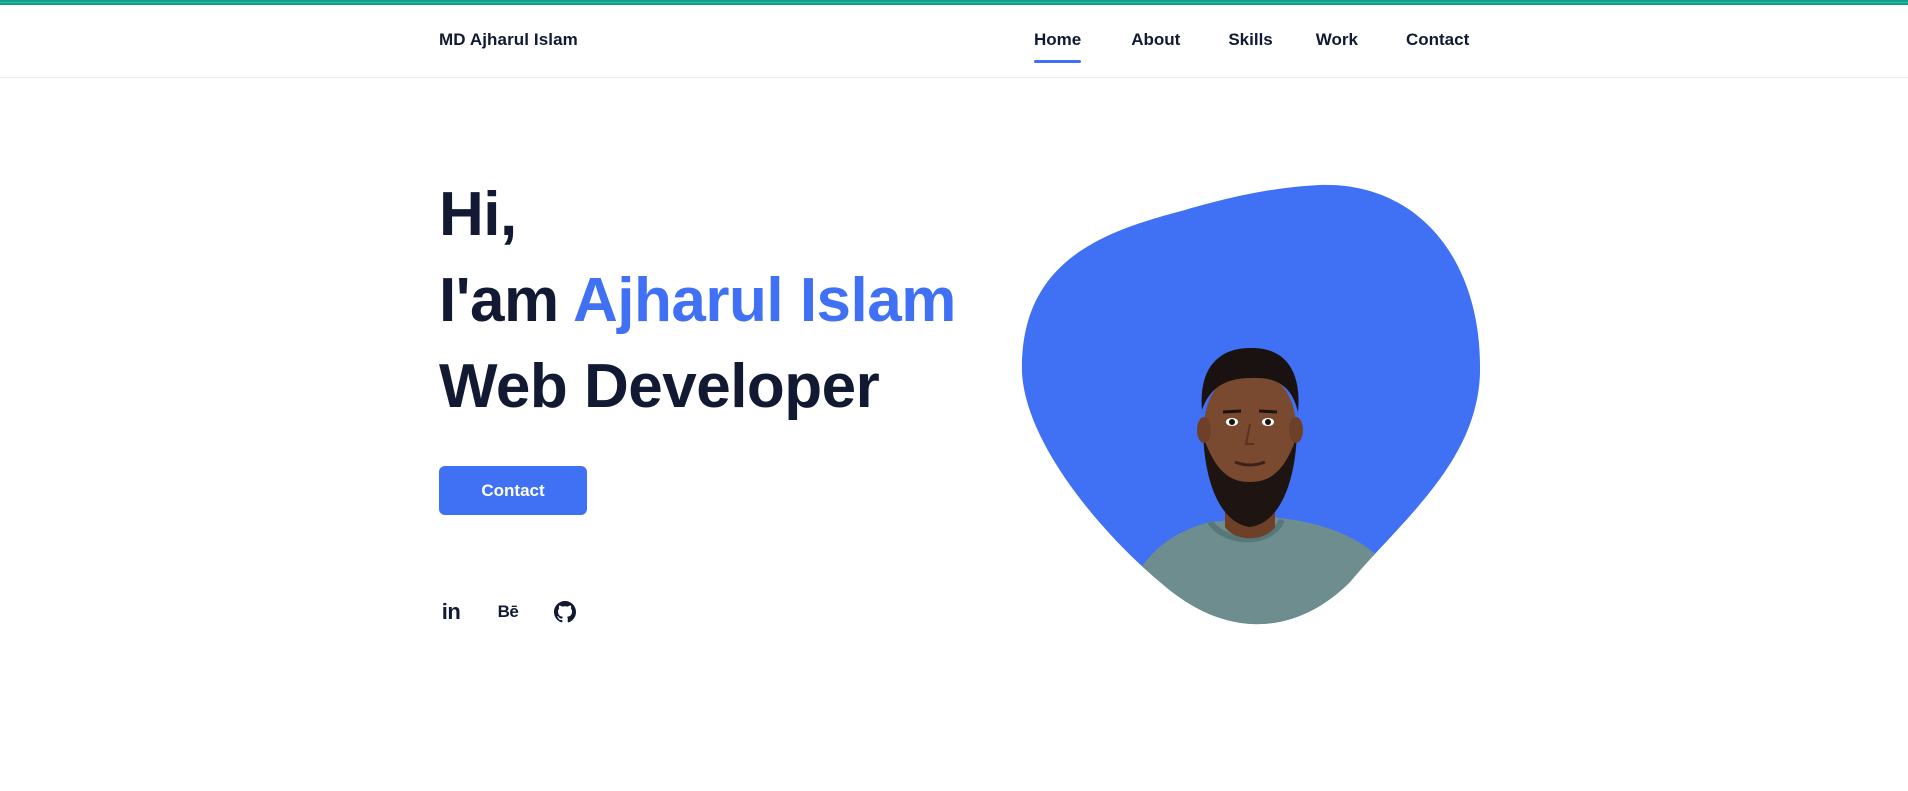 The height and width of the screenshot is (791, 1908). Describe the element at coordinates (1337, 40) in the screenshot. I see `nav-link-work: Work` at that location.